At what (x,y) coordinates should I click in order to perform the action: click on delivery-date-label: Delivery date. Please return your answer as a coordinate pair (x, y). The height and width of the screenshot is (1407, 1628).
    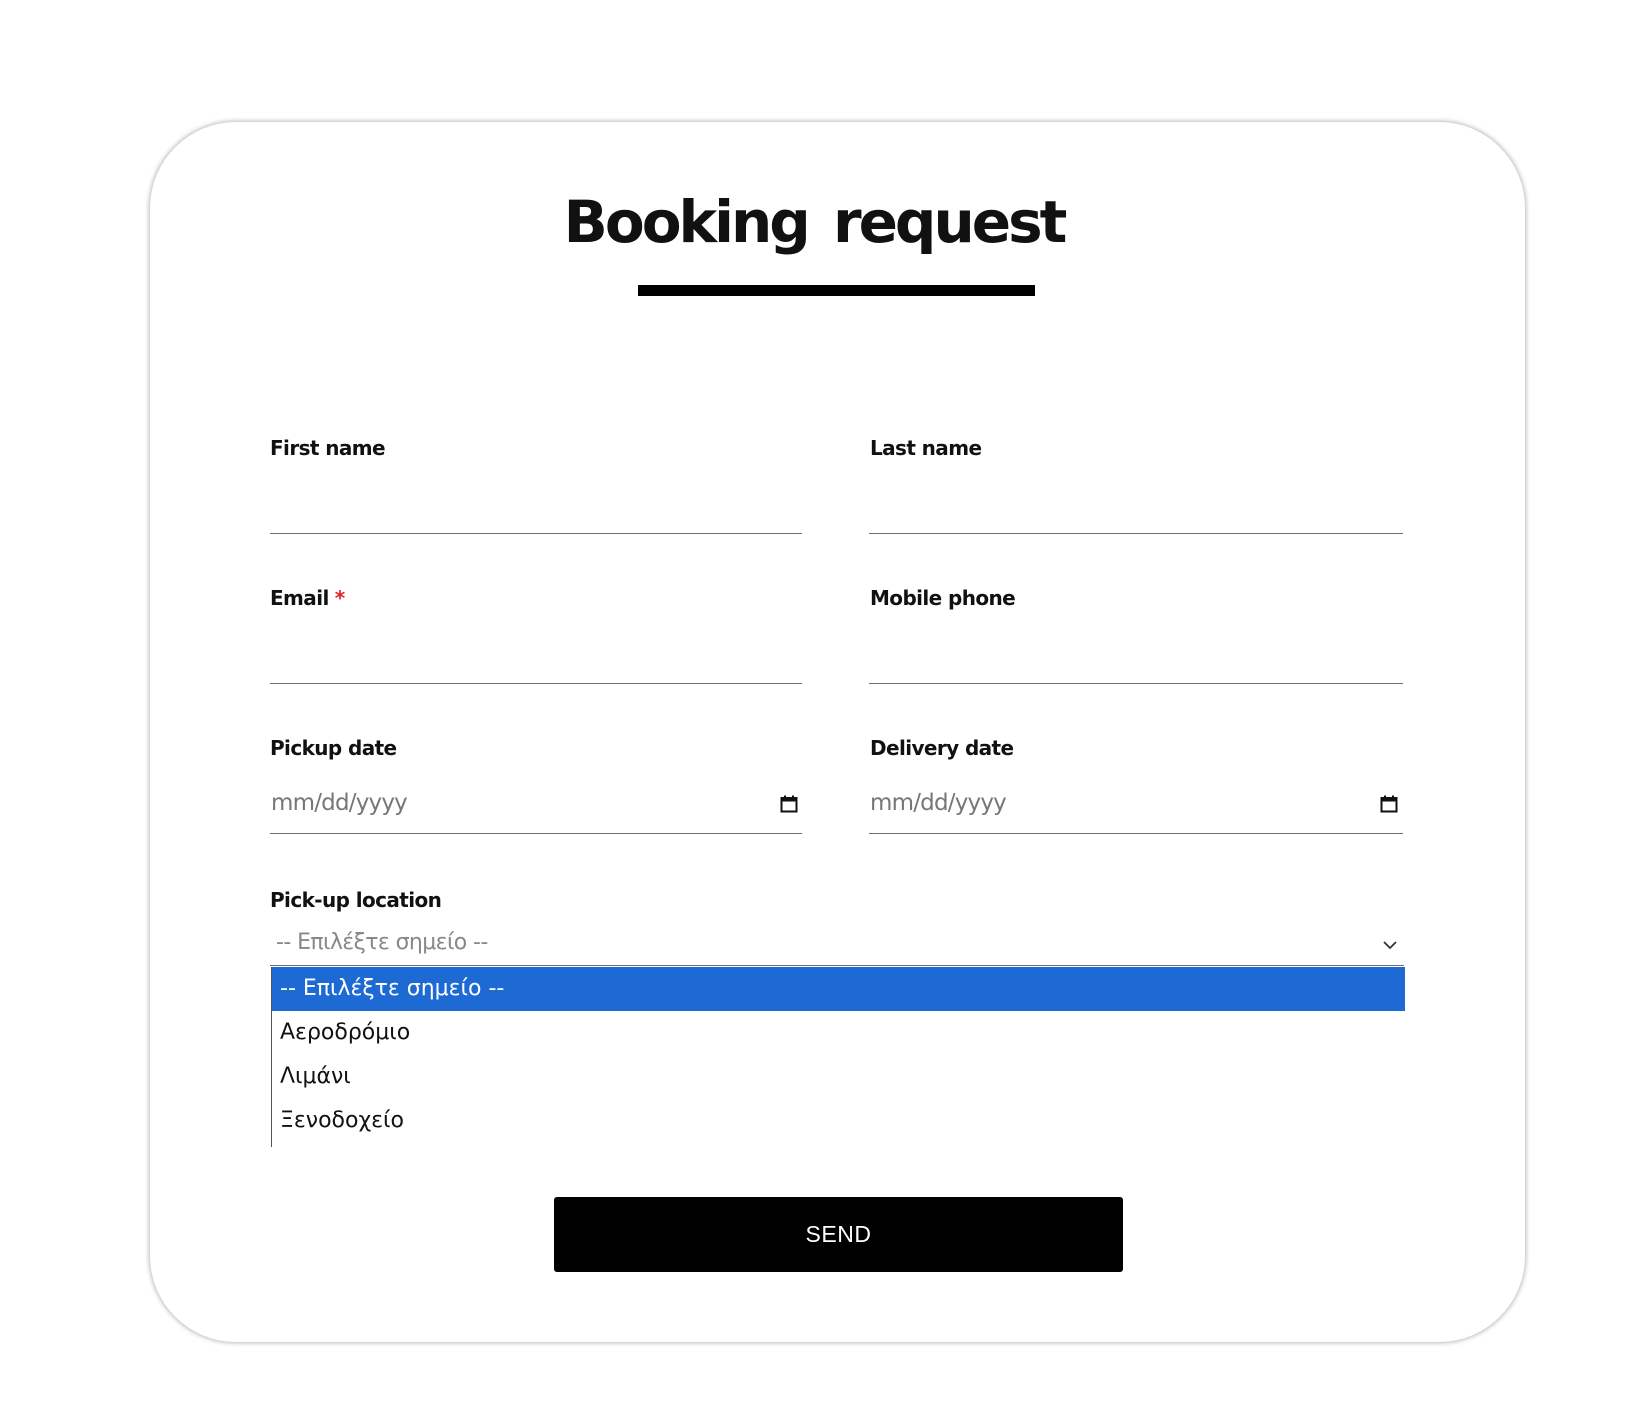
    Looking at the image, I should click on (942, 748).